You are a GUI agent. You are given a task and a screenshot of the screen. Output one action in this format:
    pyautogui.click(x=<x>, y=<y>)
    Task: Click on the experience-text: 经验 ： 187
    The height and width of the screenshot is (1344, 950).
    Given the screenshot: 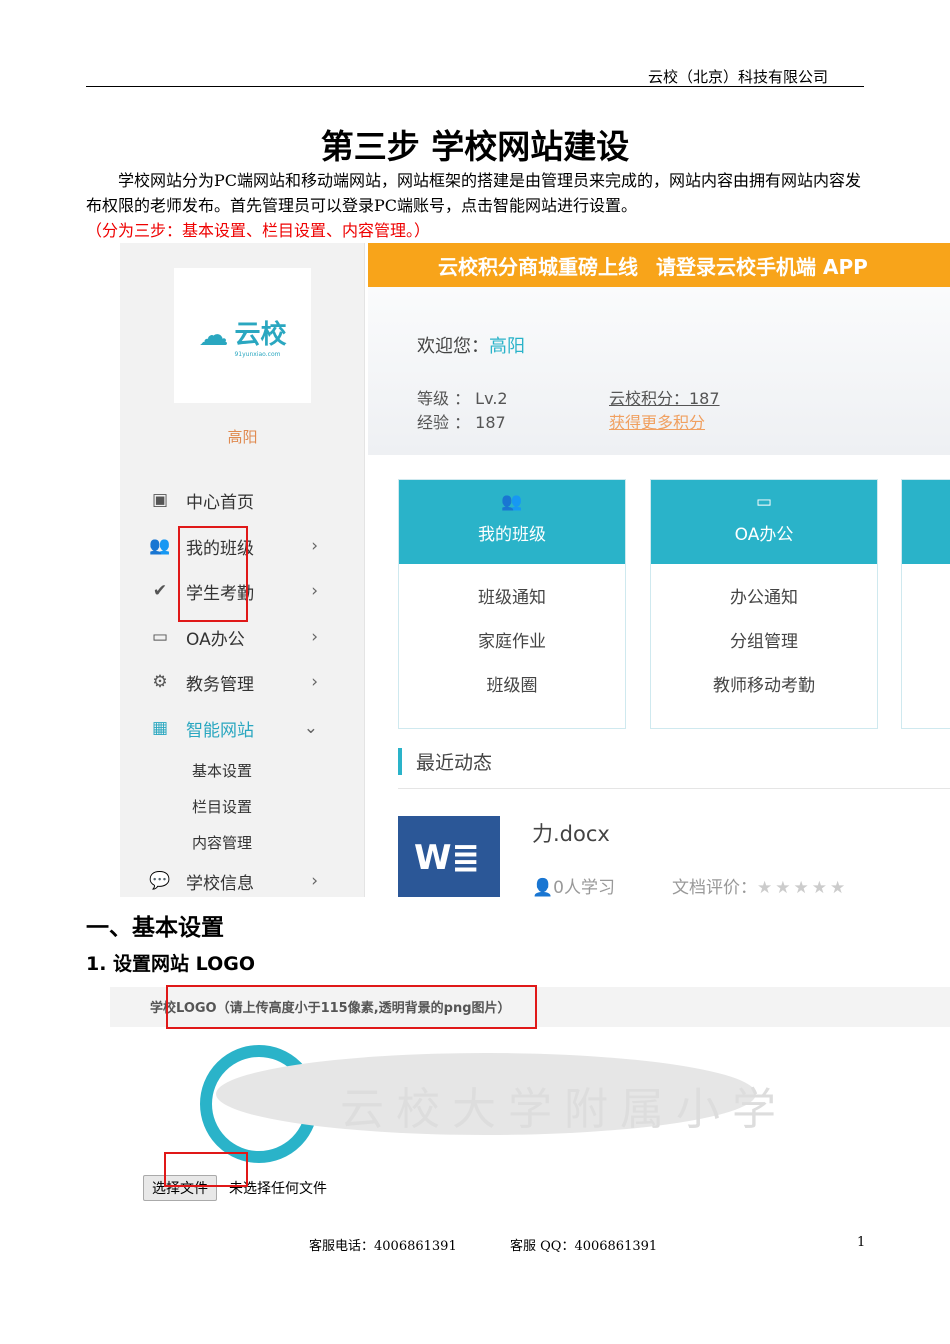 What is the action you would take?
    pyautogui.click(x=461, y=422)
    